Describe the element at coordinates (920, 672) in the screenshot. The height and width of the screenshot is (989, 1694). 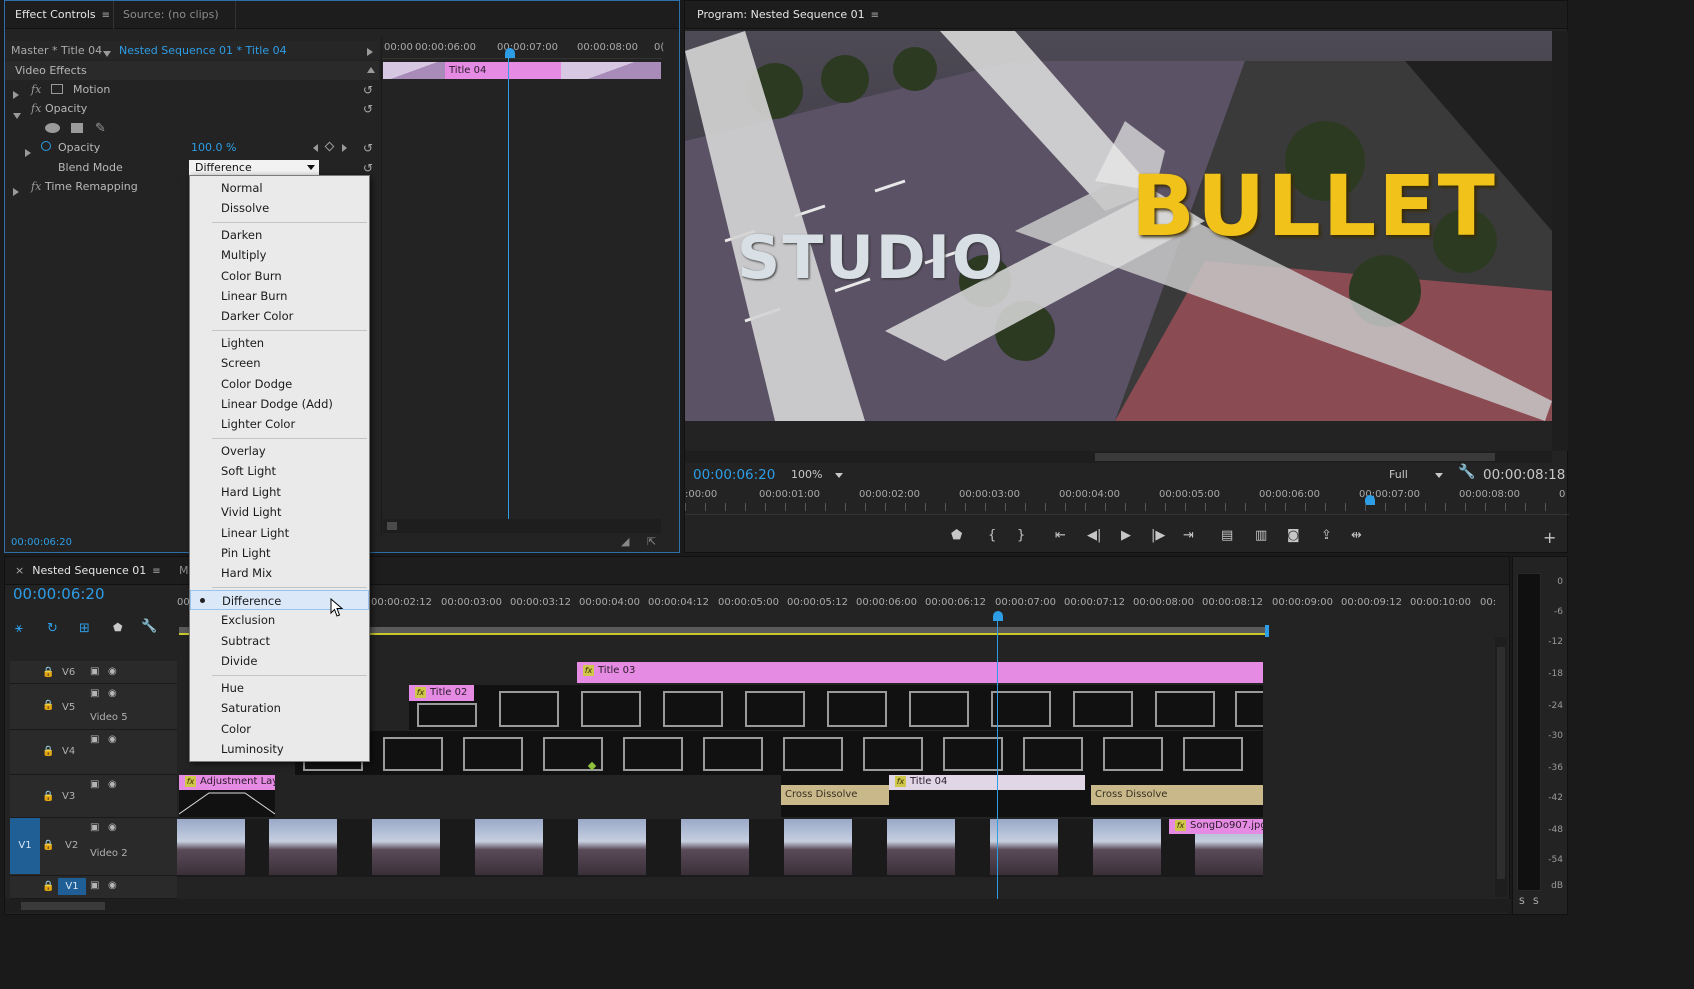
I see `clip-title-03: fx Title 03` at that location.